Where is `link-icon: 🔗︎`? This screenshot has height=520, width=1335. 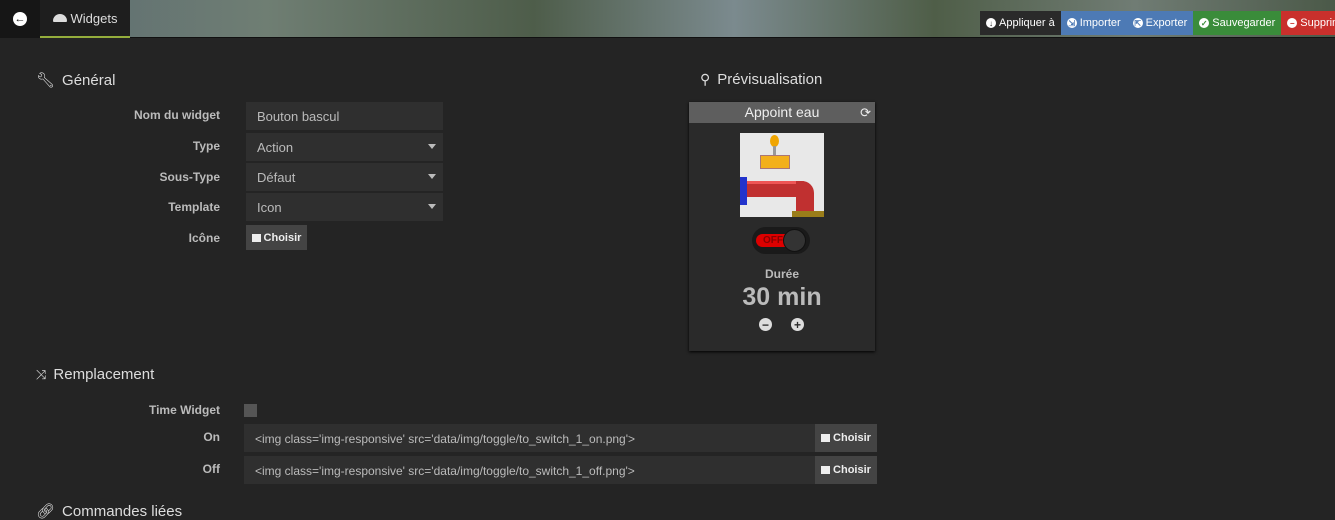
link-icon: 🔗︎ is located at coordinates (46, 511).